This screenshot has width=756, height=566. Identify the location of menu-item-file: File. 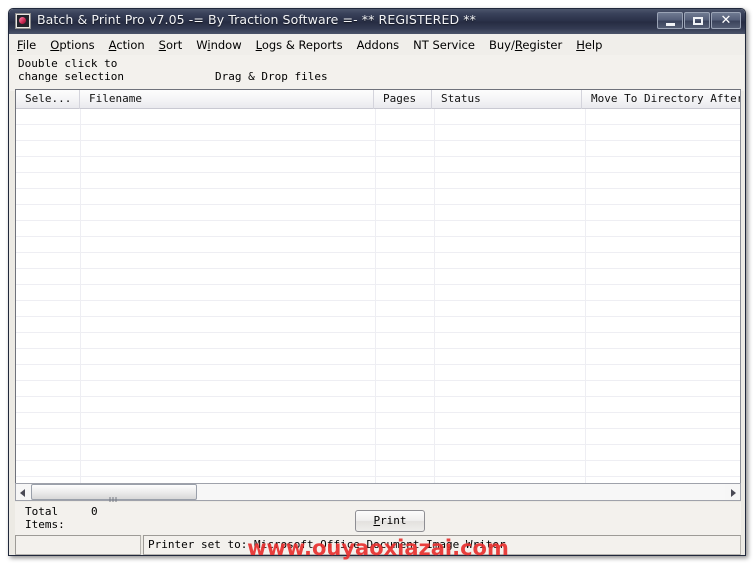
(26, 45).